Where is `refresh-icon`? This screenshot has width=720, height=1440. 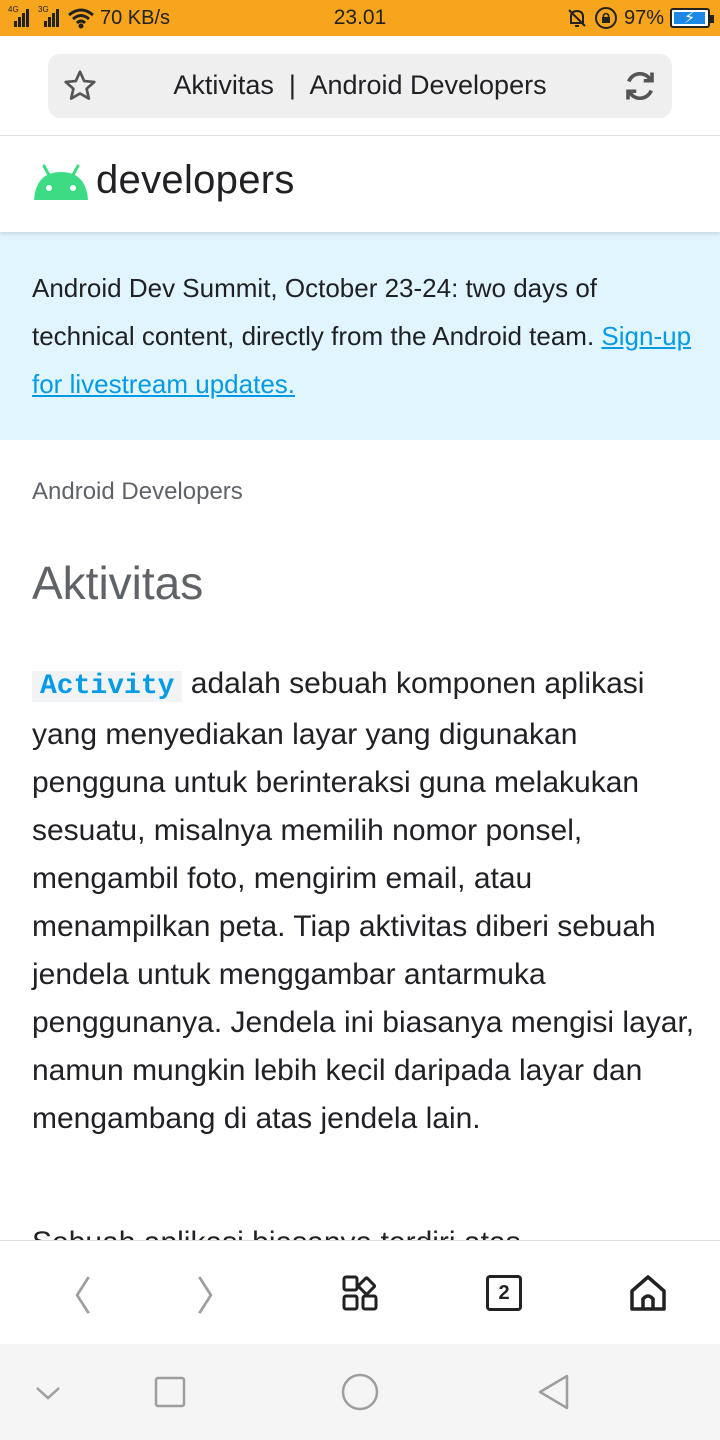
refresh-icon is located at coordinates (640, 86).